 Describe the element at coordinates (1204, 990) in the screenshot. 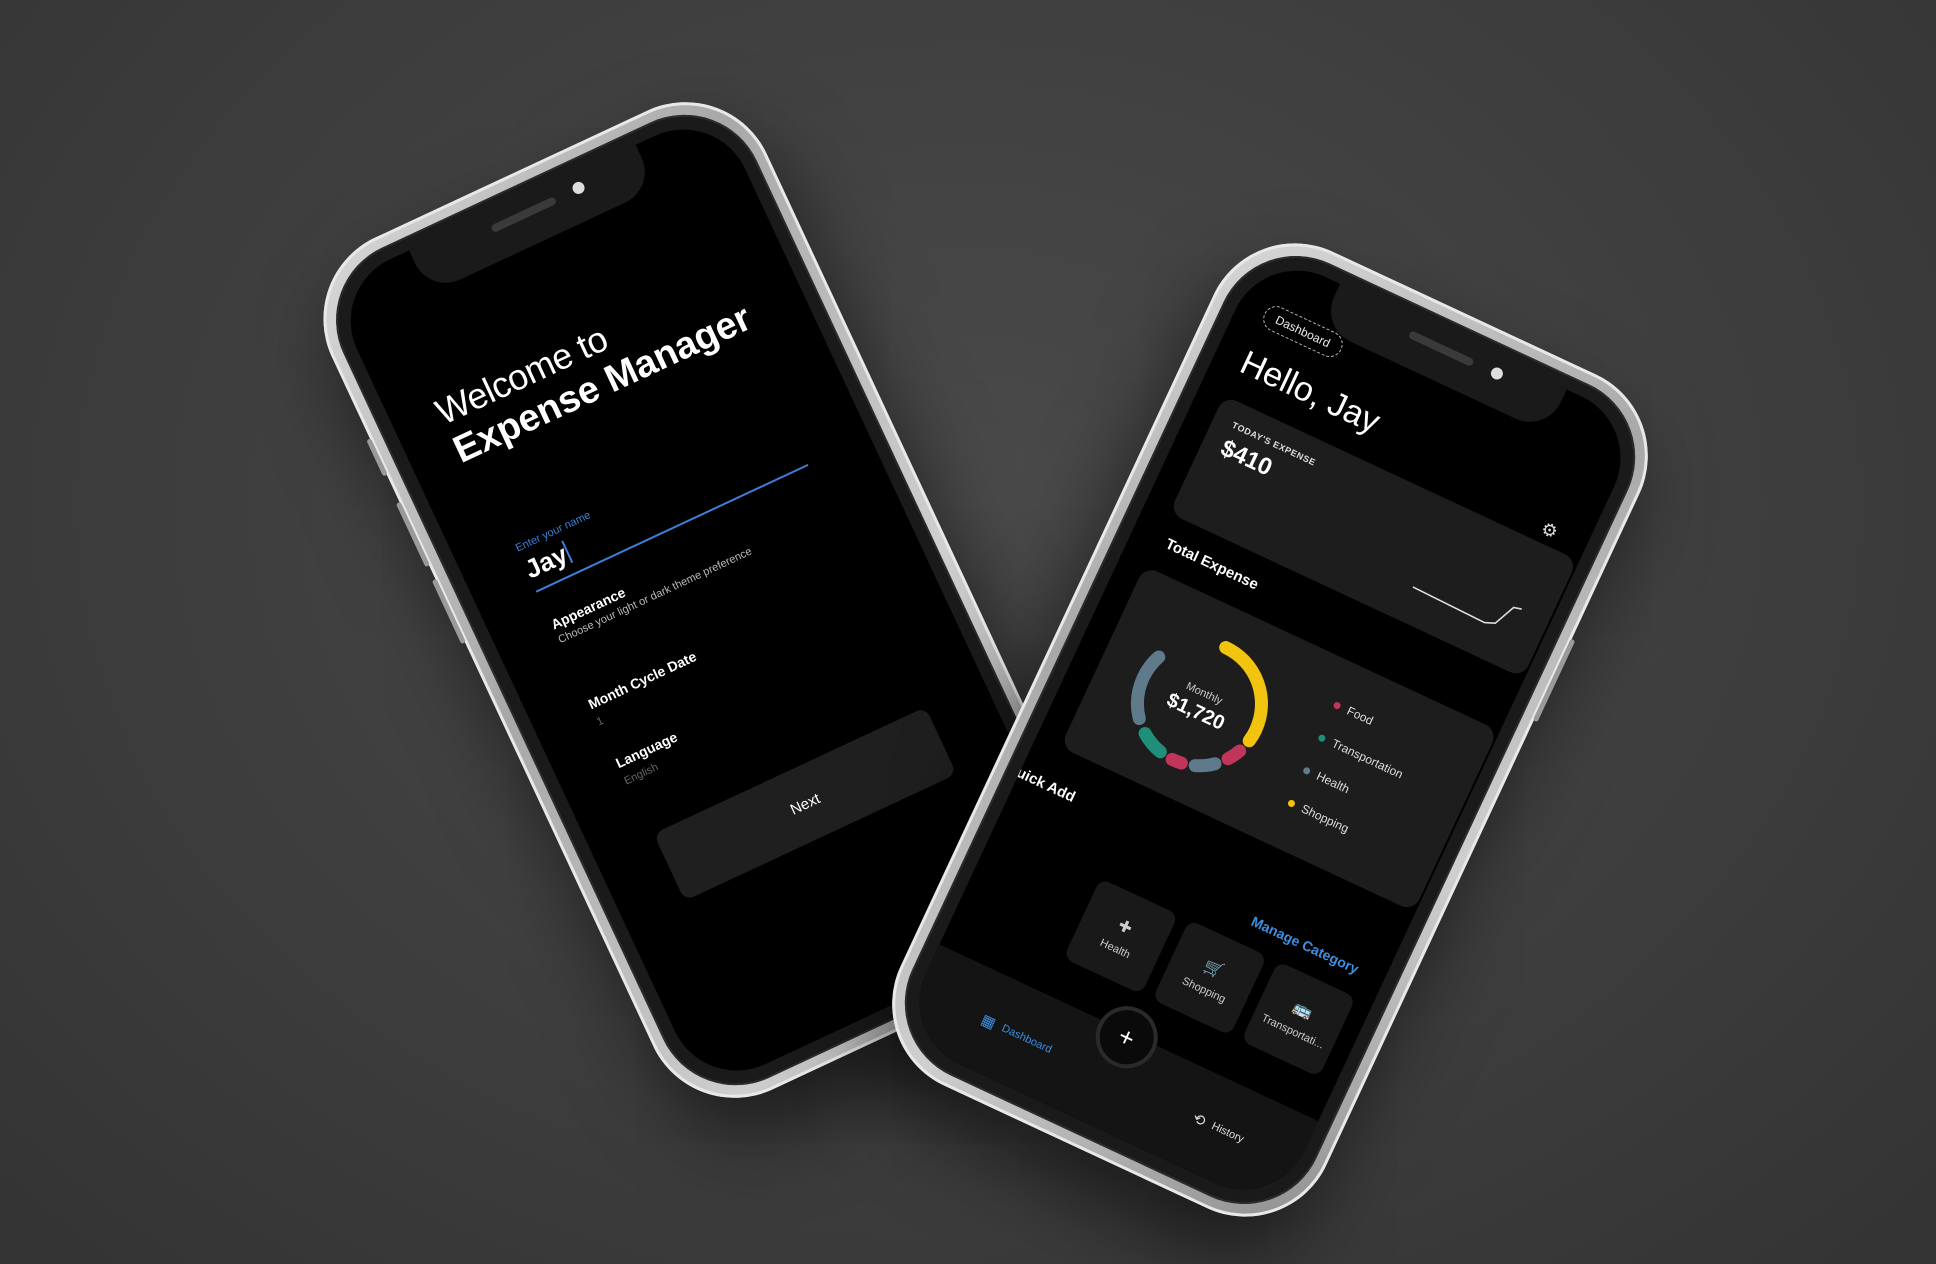

I see `tile-label: Shopping` at that location.